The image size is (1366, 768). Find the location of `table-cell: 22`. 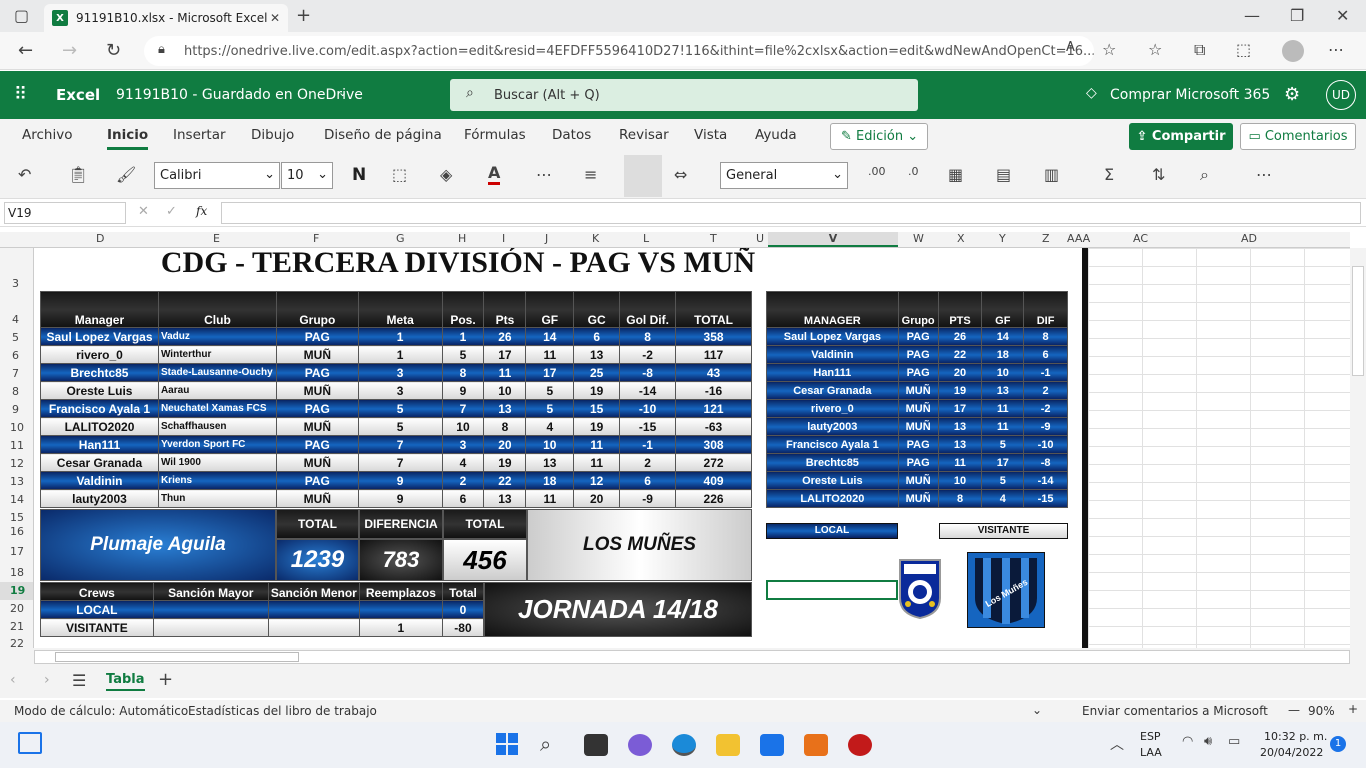

table-cell: 22 is located at coordinates (960, 354).